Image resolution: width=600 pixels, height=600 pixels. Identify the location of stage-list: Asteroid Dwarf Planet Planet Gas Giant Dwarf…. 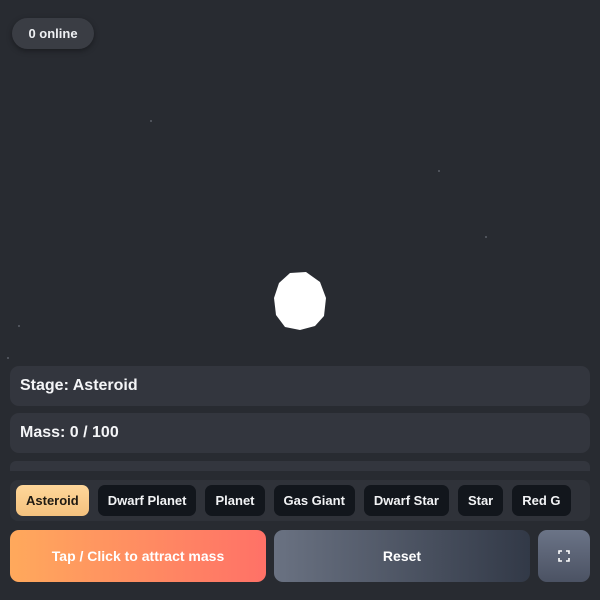
(293, 500).